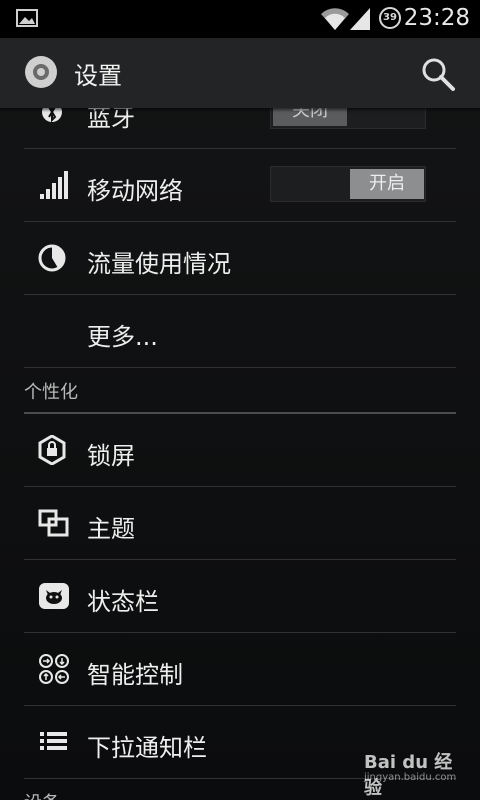 The image size is (480, 800). I want to click on list-menu-icon, so click(53, 741).